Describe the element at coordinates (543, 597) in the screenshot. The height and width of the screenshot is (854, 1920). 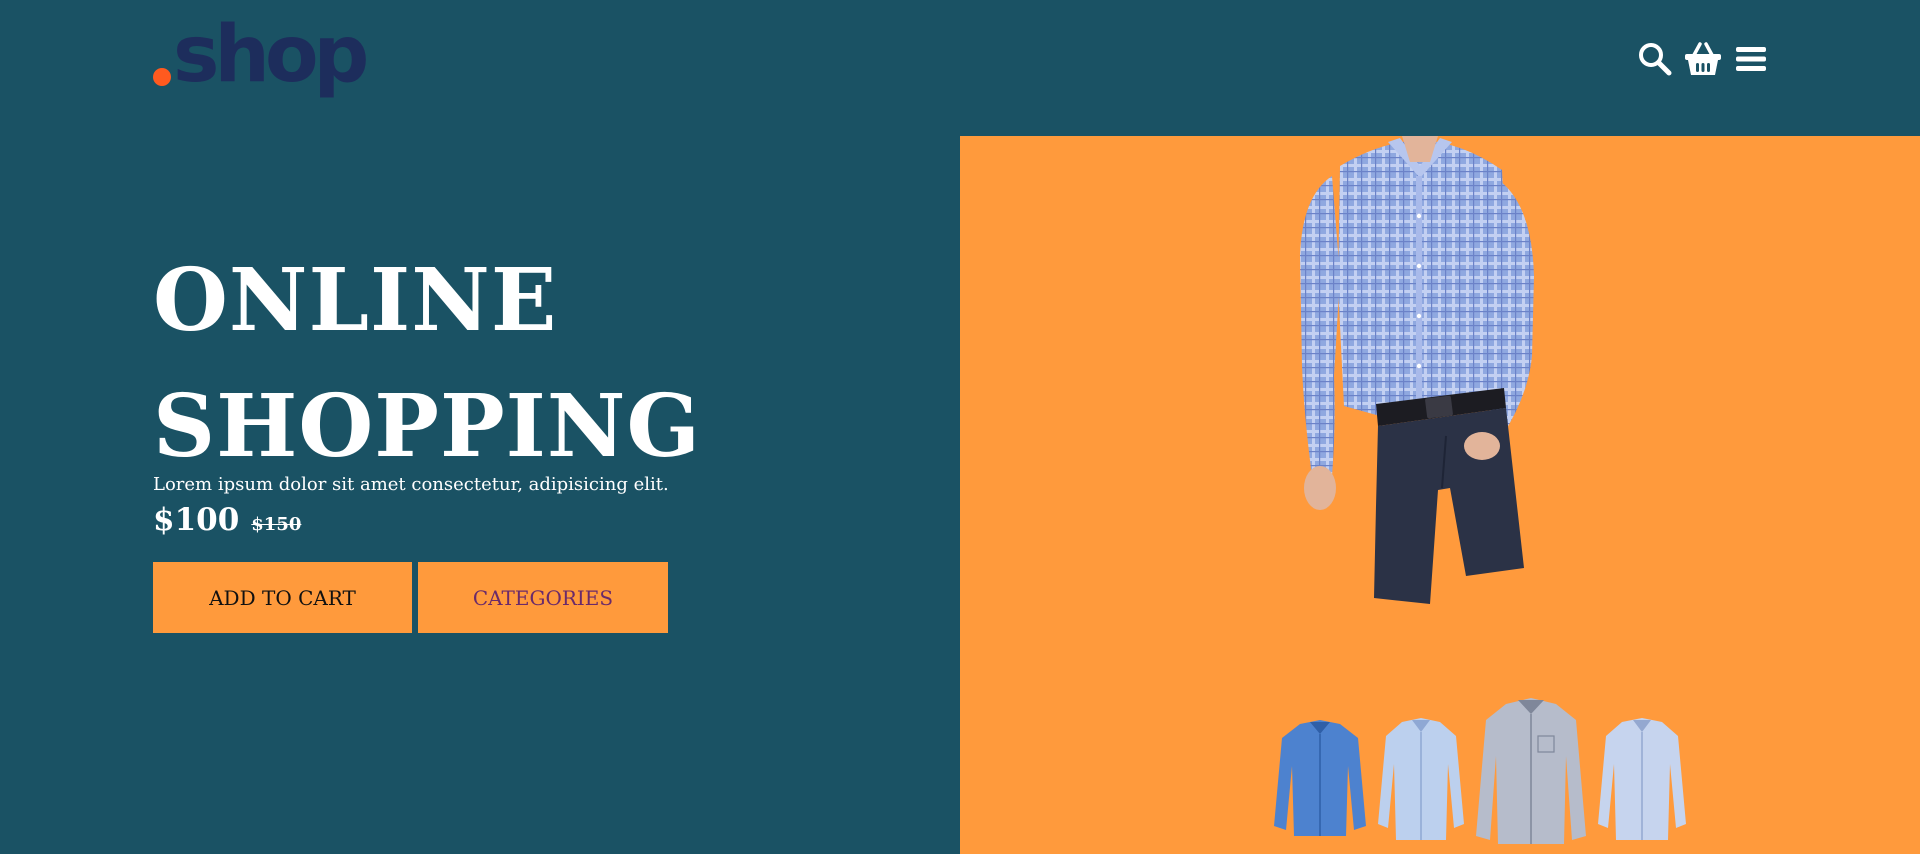
I see `categories-button: CATEGORIES` at that location.